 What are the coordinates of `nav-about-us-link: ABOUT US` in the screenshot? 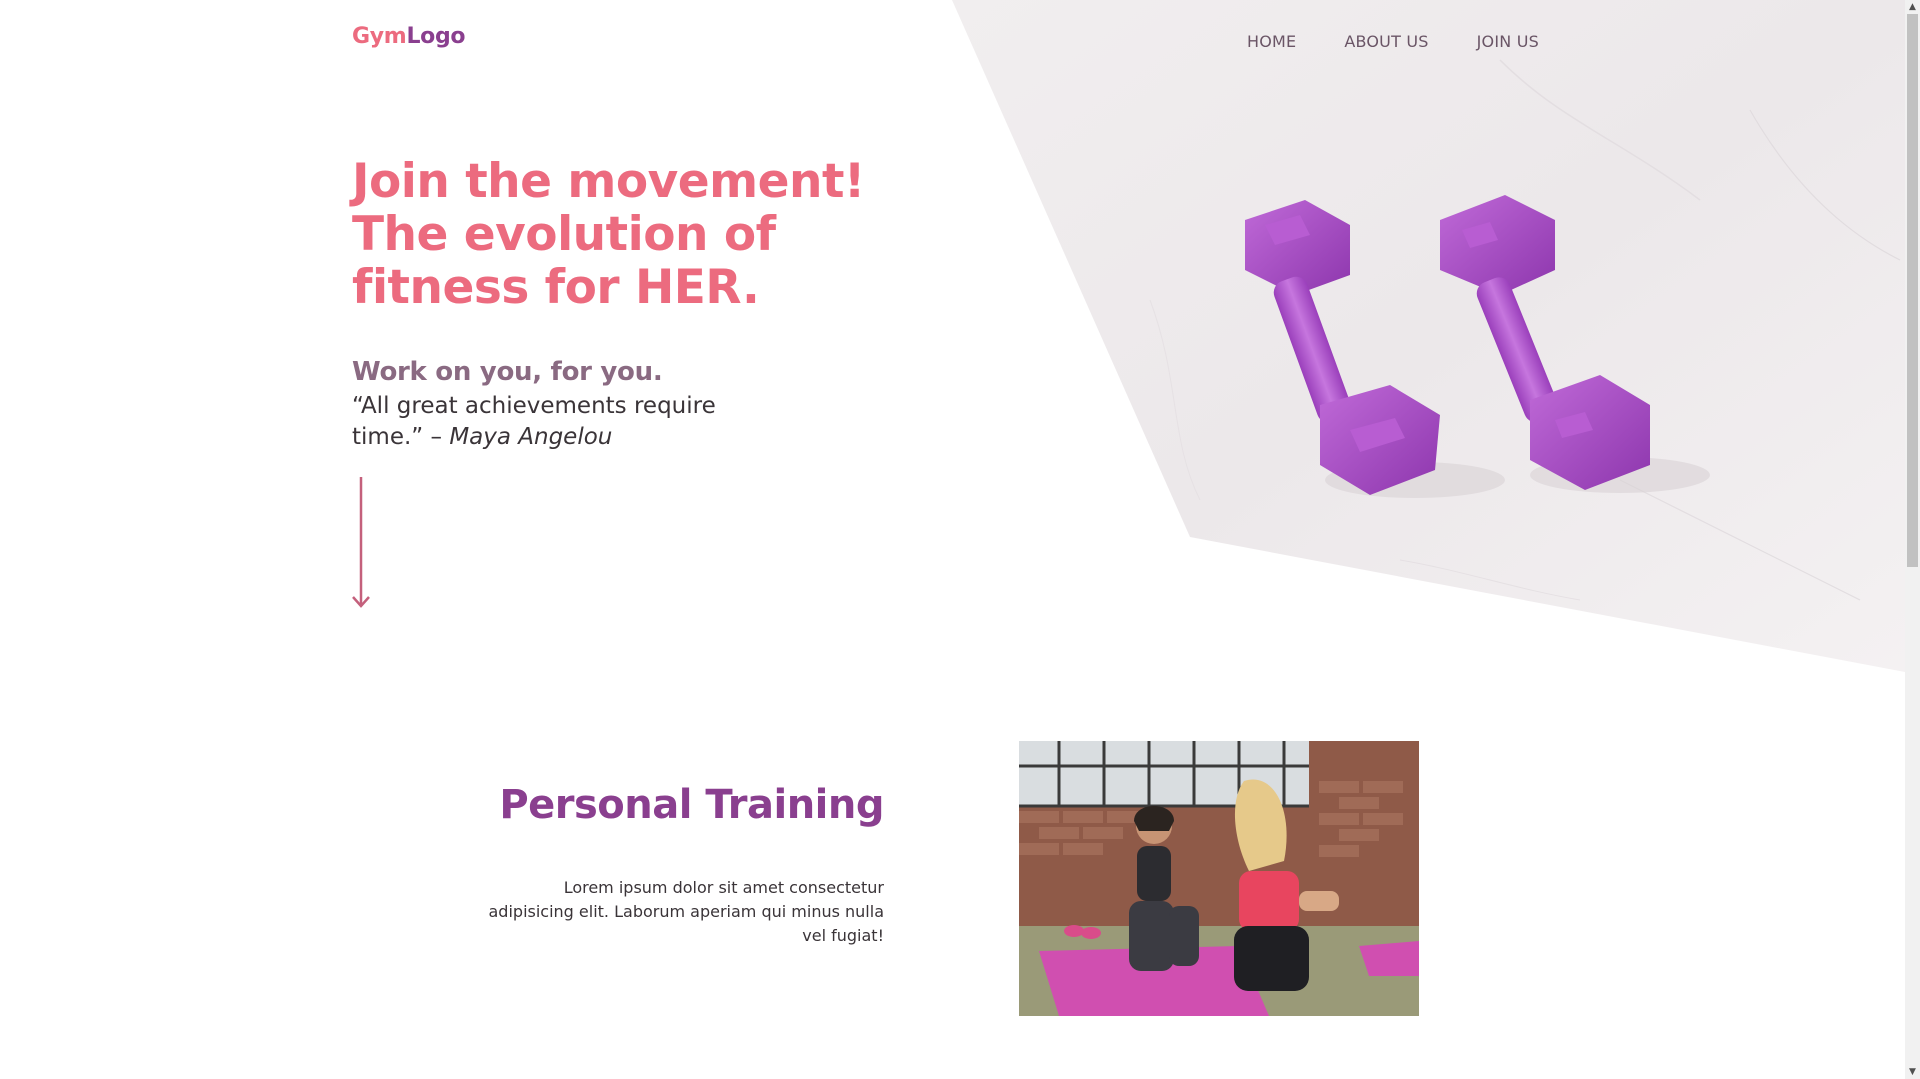 It's located at (1386, 41).